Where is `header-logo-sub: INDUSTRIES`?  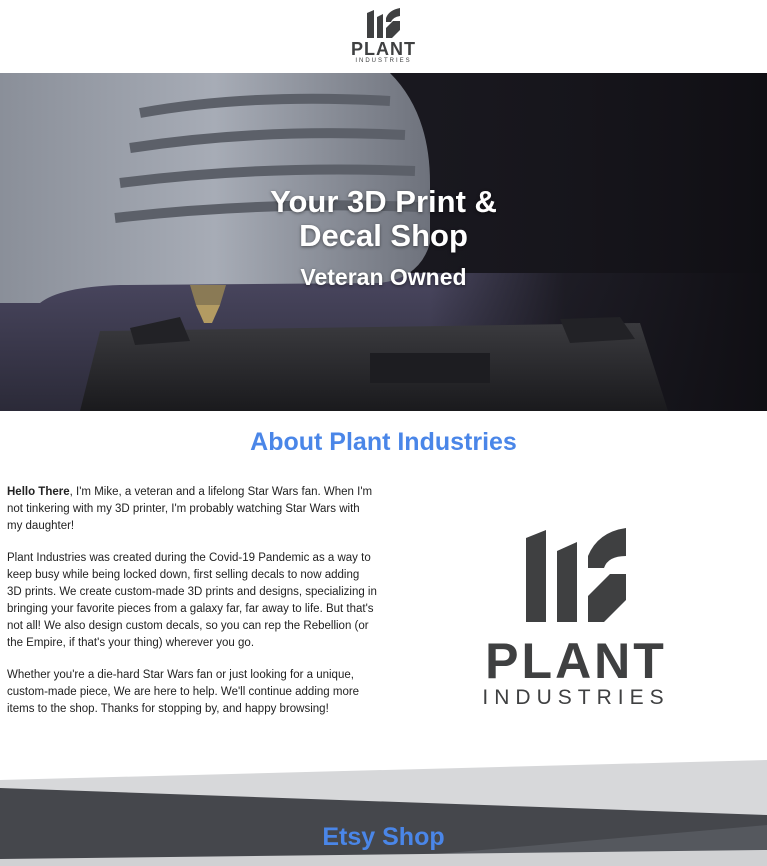
header-logo-sub: INDUSTRIES is located at coordinates (383, 61).